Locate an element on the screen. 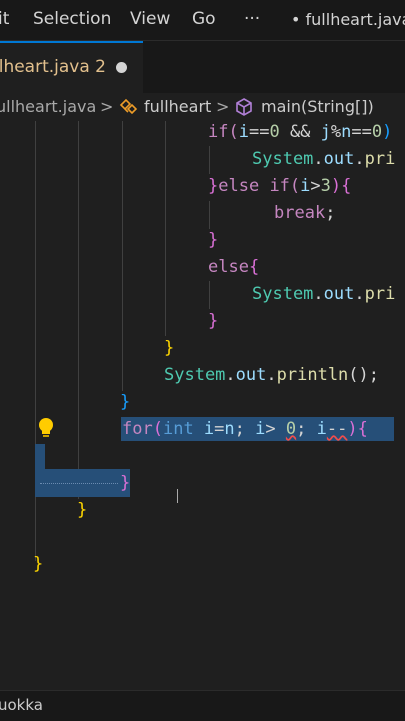  code-token: ) is located at coordinates (387, 132).